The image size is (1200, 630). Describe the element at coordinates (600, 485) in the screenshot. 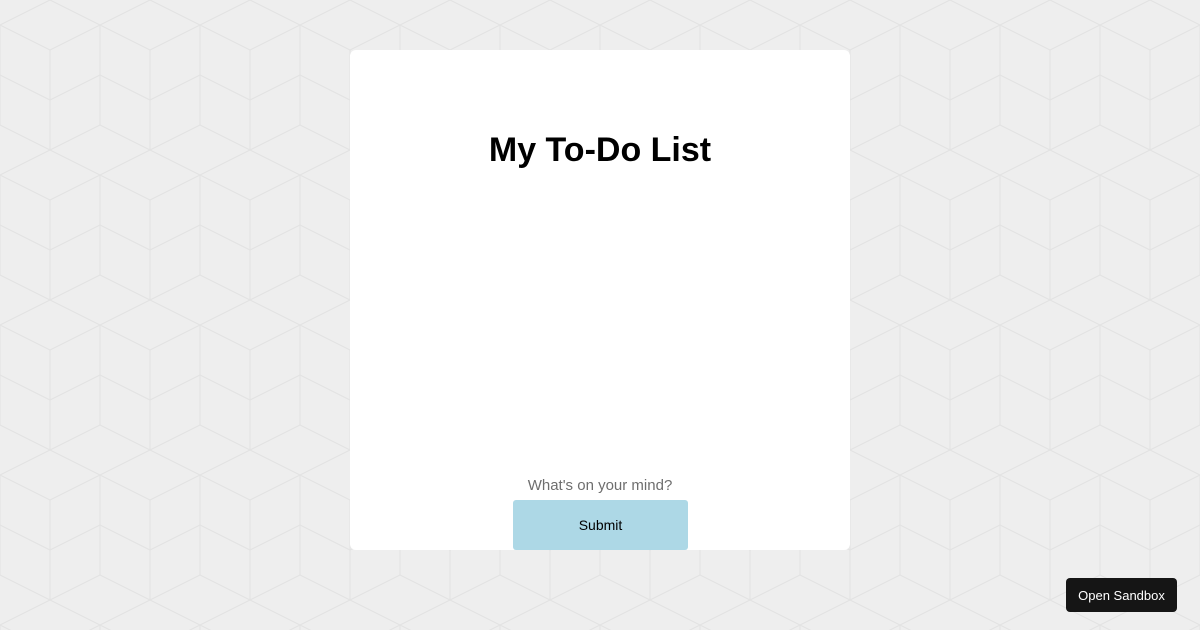

I see `todo-input` at that location.